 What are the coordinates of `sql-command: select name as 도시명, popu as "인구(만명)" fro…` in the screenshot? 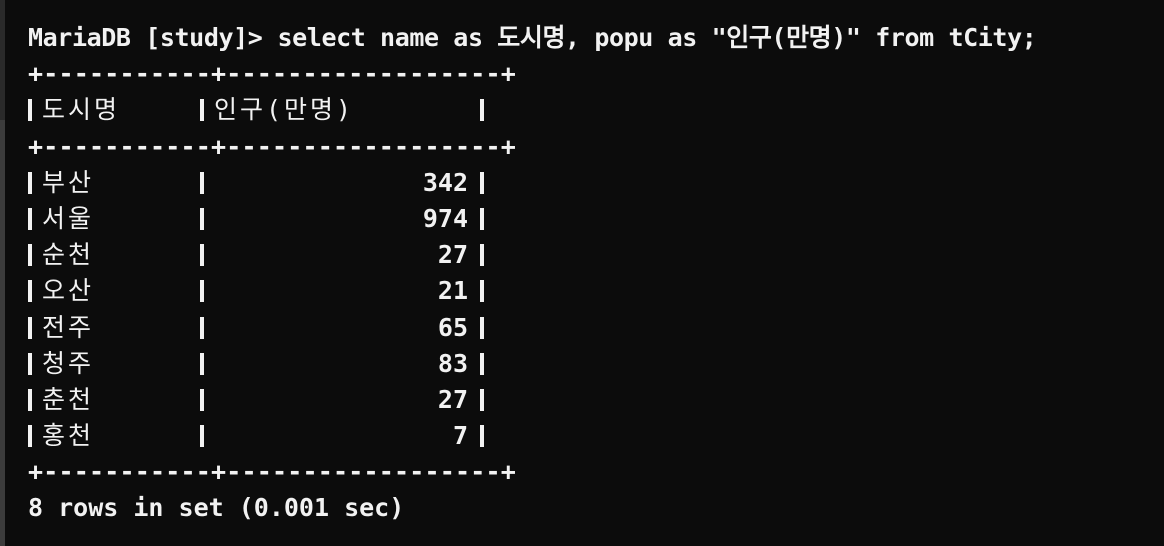 It's located at (657, 37).